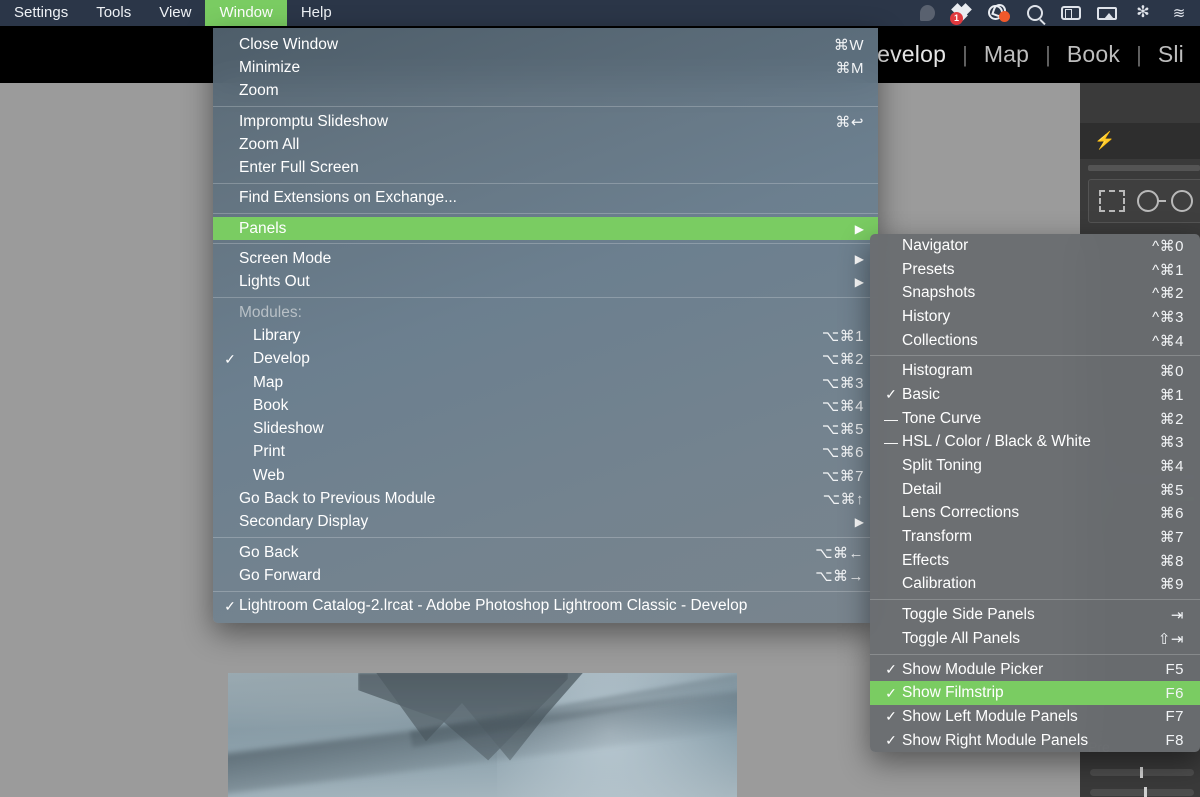 The image size is (1200, 797). Describe the element at coordinates (1171, 561) in the screenshot. I see `menu-item-shortcut: ⌘8` at that location.